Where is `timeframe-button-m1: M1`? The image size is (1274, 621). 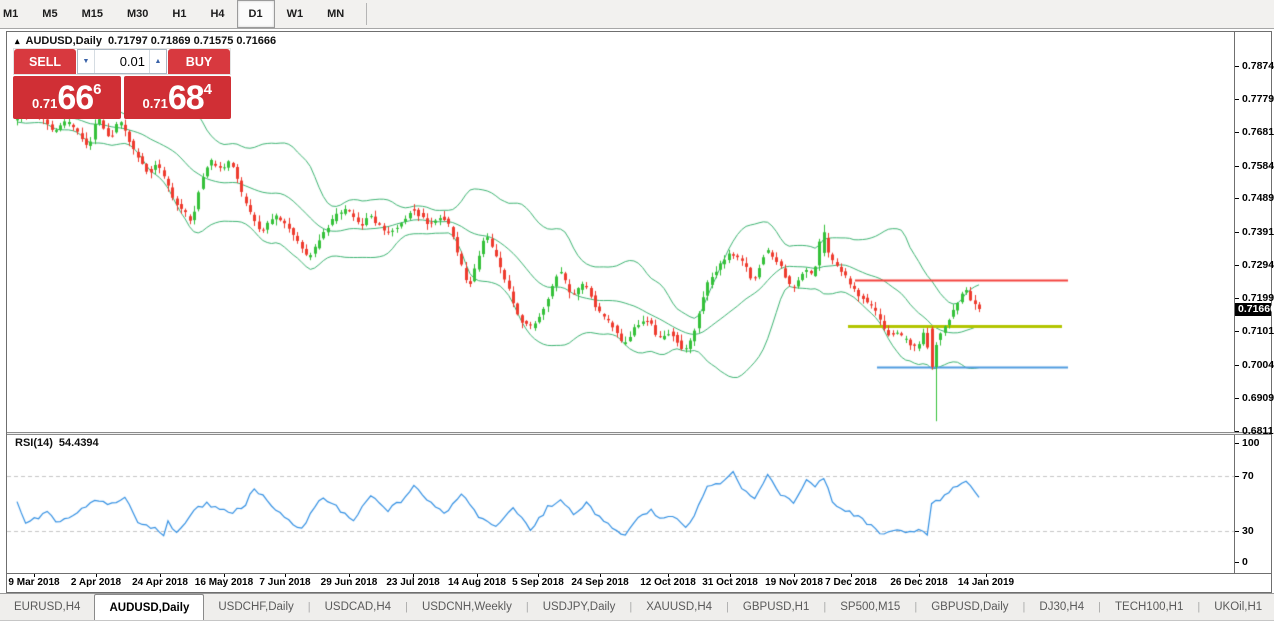 timeframe-button-m1: M1 is located at coordinates (15, 14).